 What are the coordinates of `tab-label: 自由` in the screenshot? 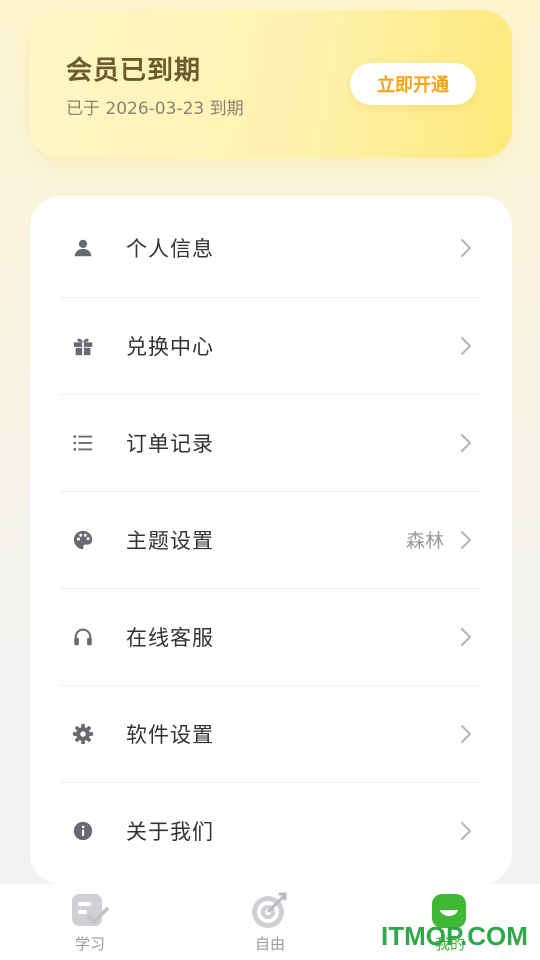 It's located at (269, 944).